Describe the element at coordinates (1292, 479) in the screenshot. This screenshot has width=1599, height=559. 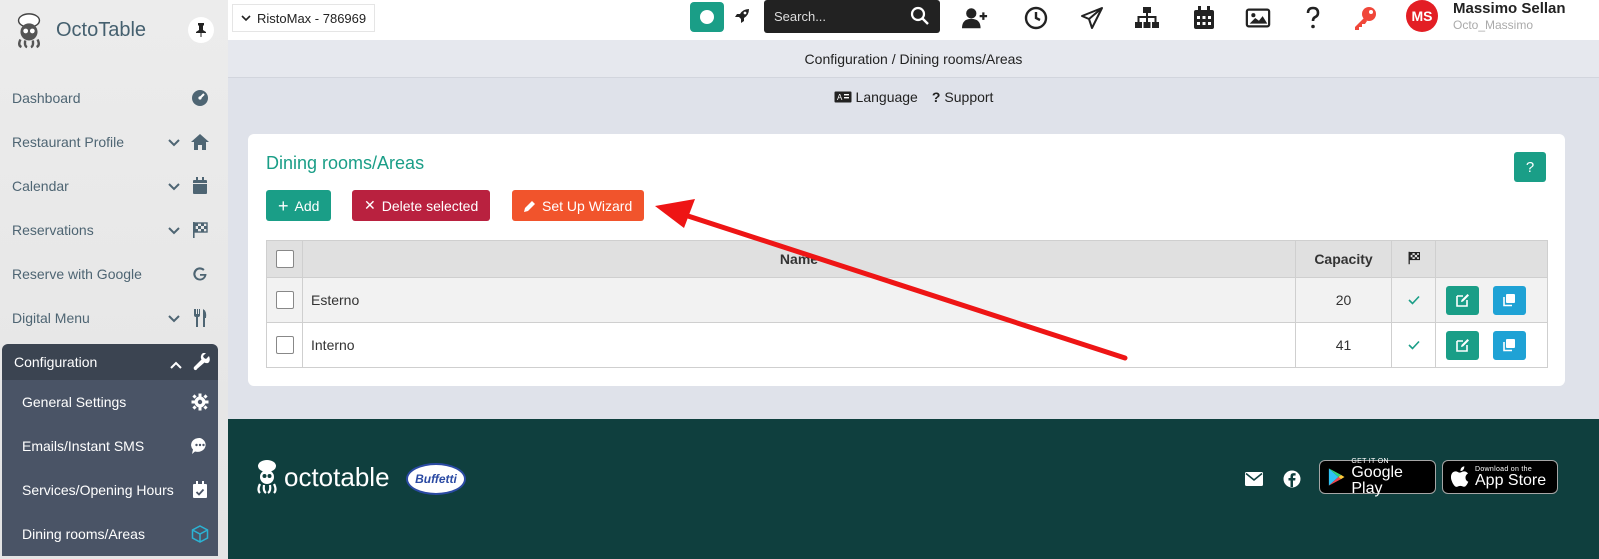
I see `facebook-icon` at that location.